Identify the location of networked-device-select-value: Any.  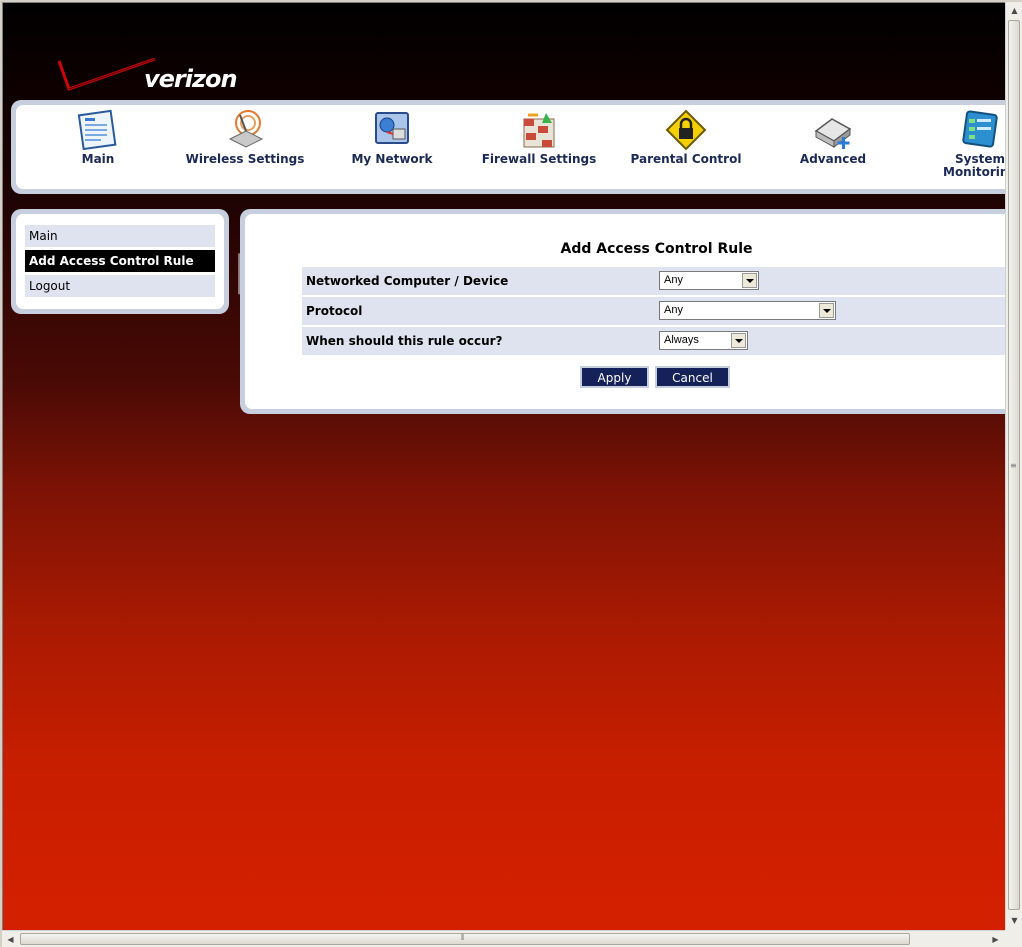
(673, 280).